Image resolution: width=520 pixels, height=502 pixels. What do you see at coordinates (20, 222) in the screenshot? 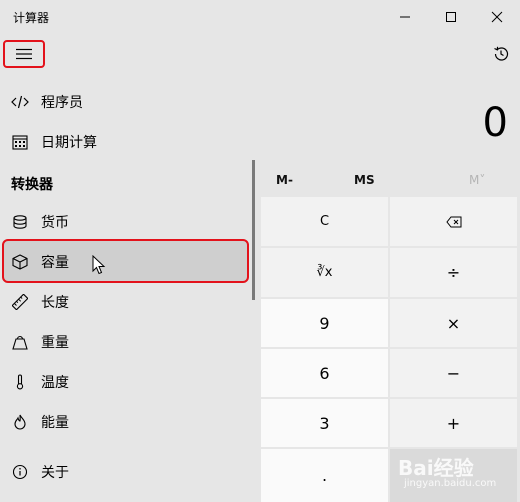
I see `coins-icon` at bounding box center [20, 222].